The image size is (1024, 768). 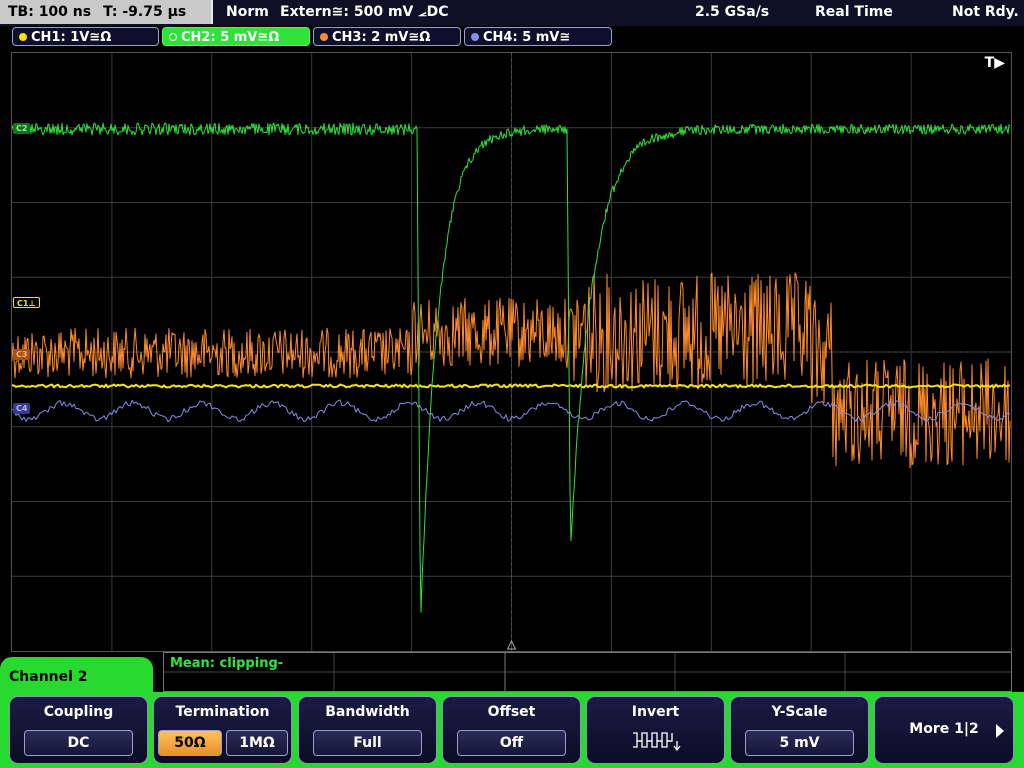 I want to click on more-arrow-icon, so click(x=1000, y=731).